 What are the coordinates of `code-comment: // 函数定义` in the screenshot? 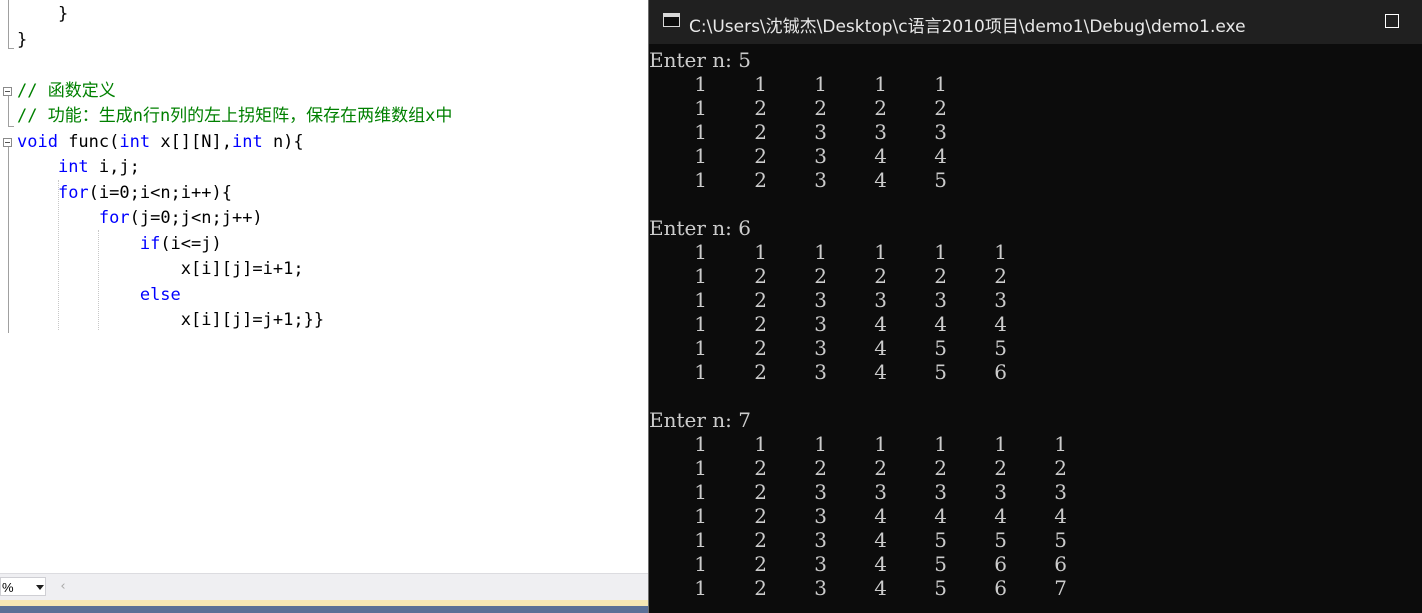 It's located at (66, 91).